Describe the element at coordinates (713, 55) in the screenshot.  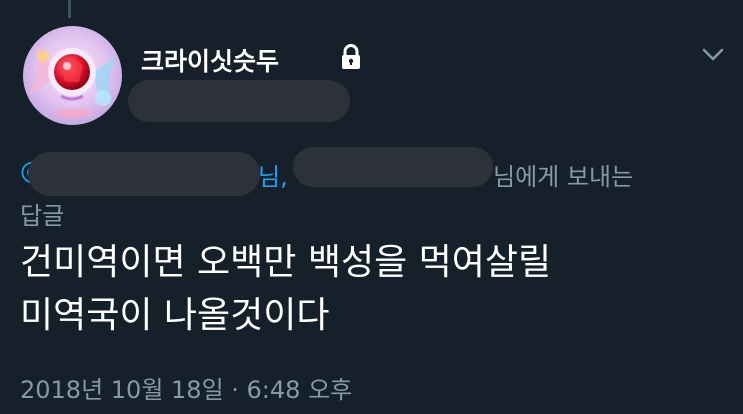
I see `chevron-down-icon` at that location.